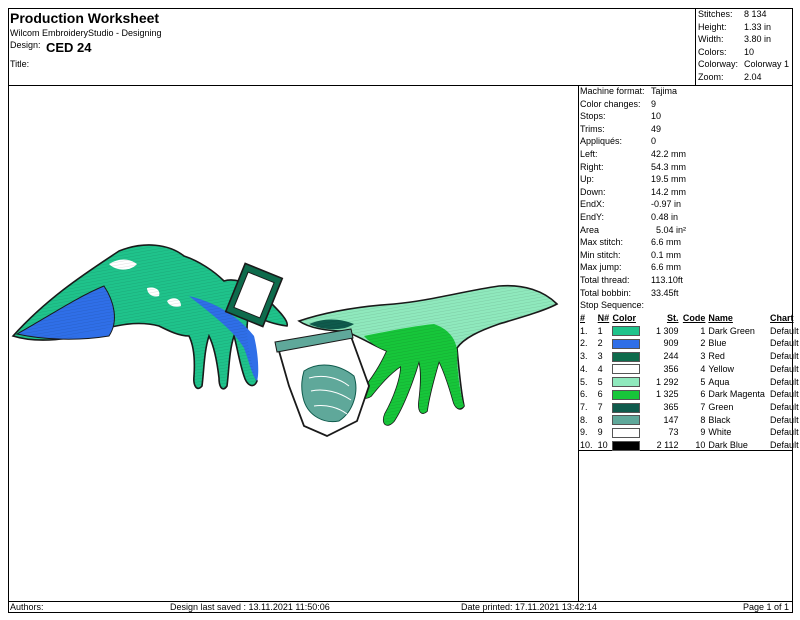 The image size is (800, 620). I want to click on design-label: Design:, so click(25, 45).